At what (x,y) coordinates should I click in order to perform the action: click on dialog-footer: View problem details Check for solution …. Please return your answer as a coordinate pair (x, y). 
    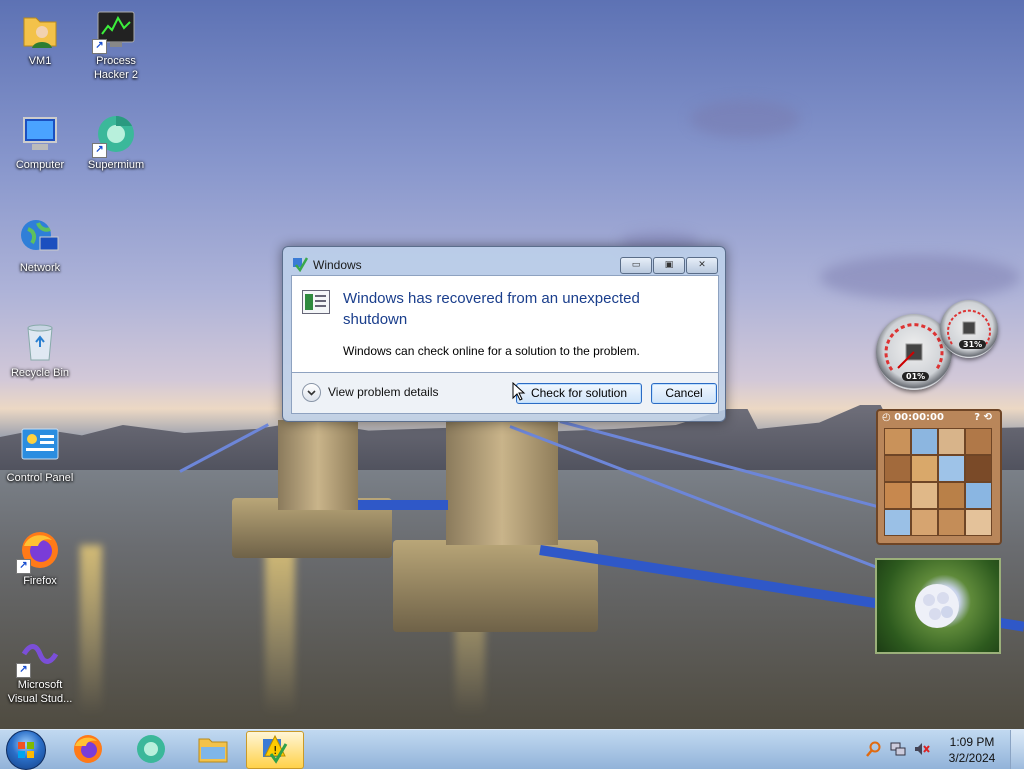
    Looking at the image, I should click on (505, 393).